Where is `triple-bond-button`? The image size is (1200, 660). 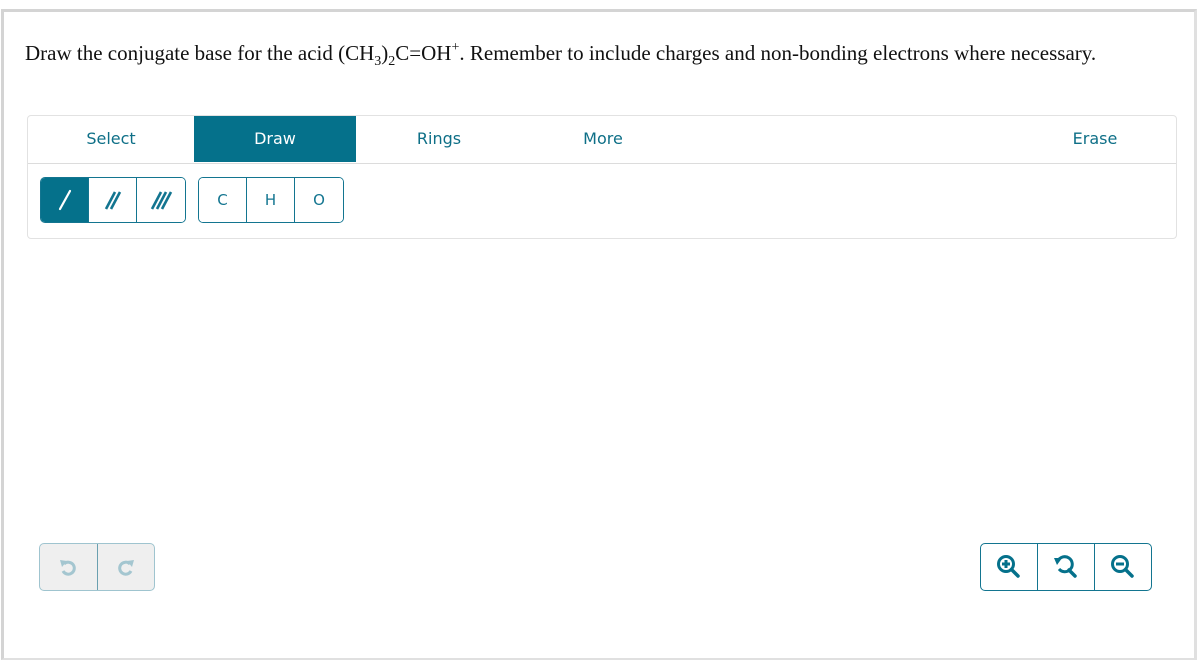
triple-bond-button is located at coordinates (161, 200).